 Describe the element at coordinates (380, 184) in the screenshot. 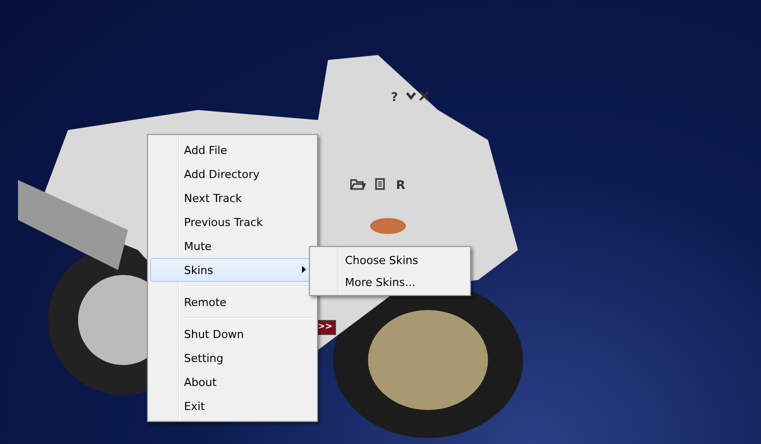

I see `document-icon` at that location.